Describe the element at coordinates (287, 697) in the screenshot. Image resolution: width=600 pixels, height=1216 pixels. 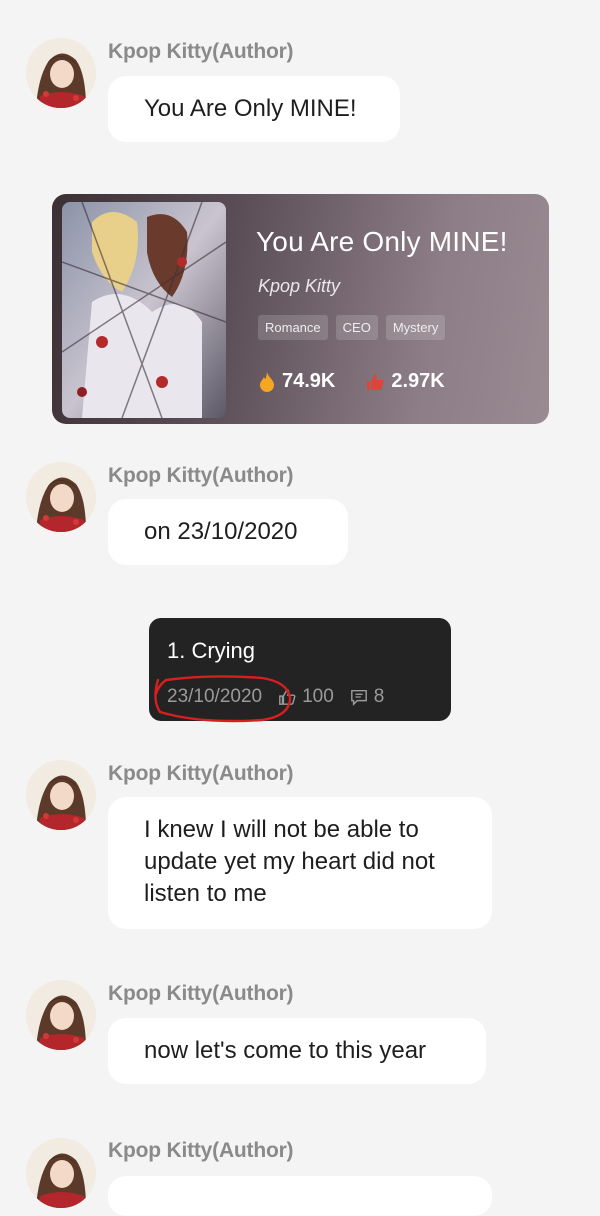
I see `thumbs-up-outline-icon` at that location.